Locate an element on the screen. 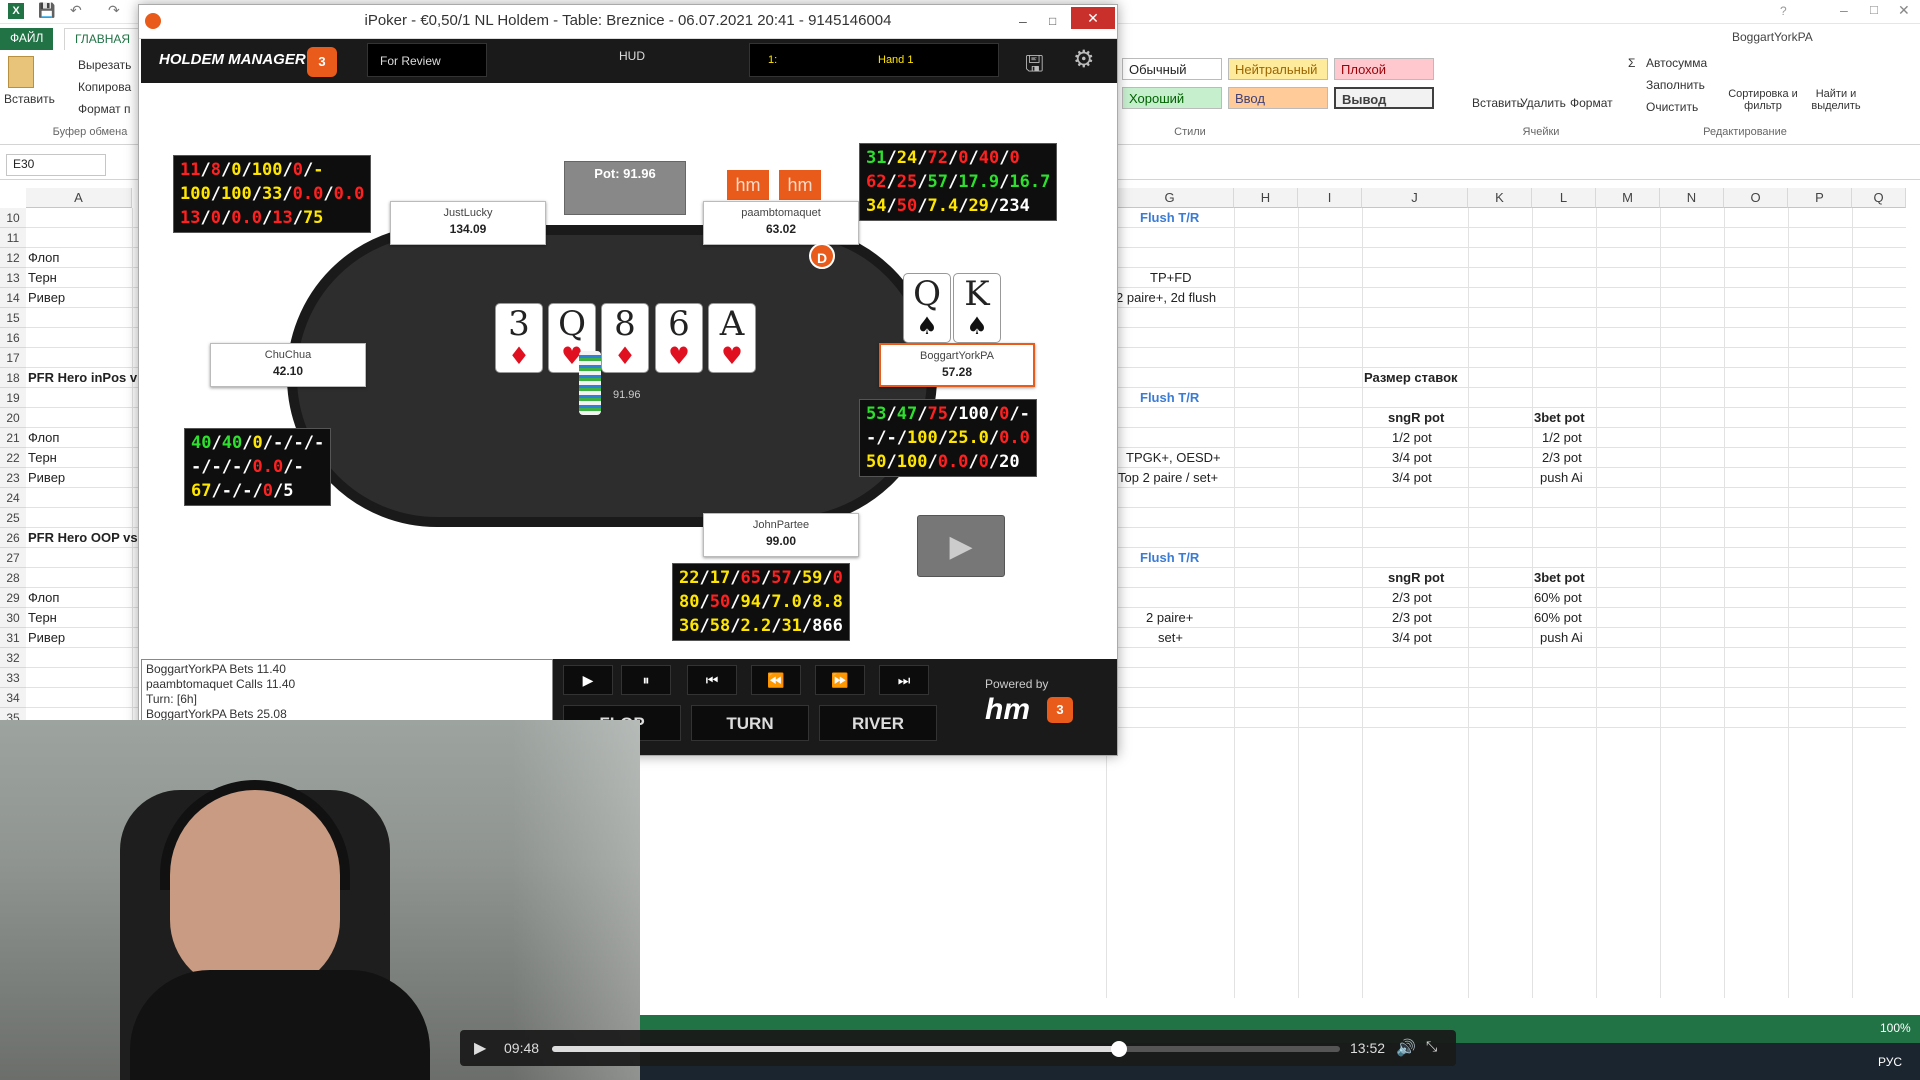  row-header: 21 is located at coordinates (13, 438).